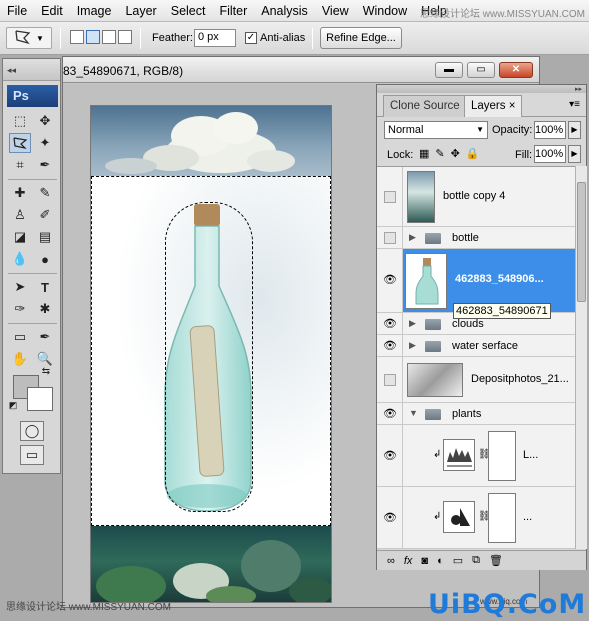  I want to click on tool-preset-picker: ▼, so click(29, 38).